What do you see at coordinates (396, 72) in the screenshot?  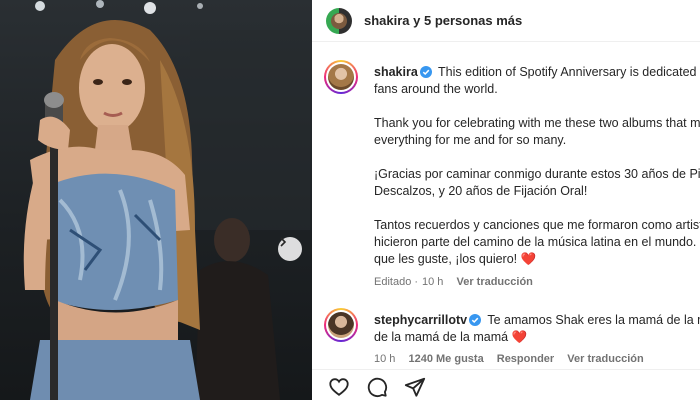 I see `caption-username: shakira` at bounding box center [396, 72].